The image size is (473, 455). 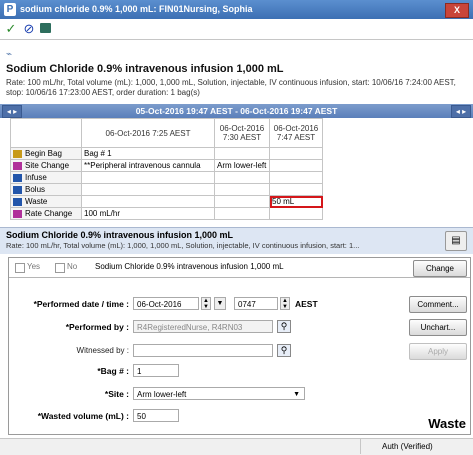 What do you see at coordinates (17, 177) in the screenshot?
I see `infuse-icon` at bounding box center [17, 177].